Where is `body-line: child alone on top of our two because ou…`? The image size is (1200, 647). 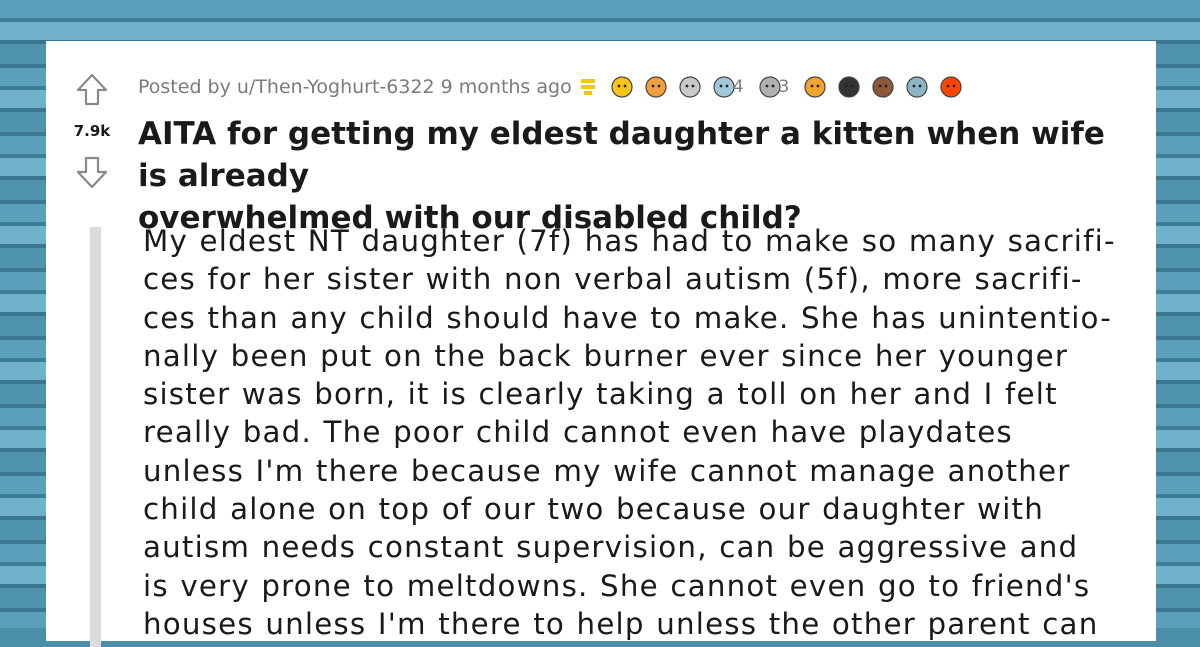 body-line: child alone on top of our two because ou… is located at coordinates (594, 509).